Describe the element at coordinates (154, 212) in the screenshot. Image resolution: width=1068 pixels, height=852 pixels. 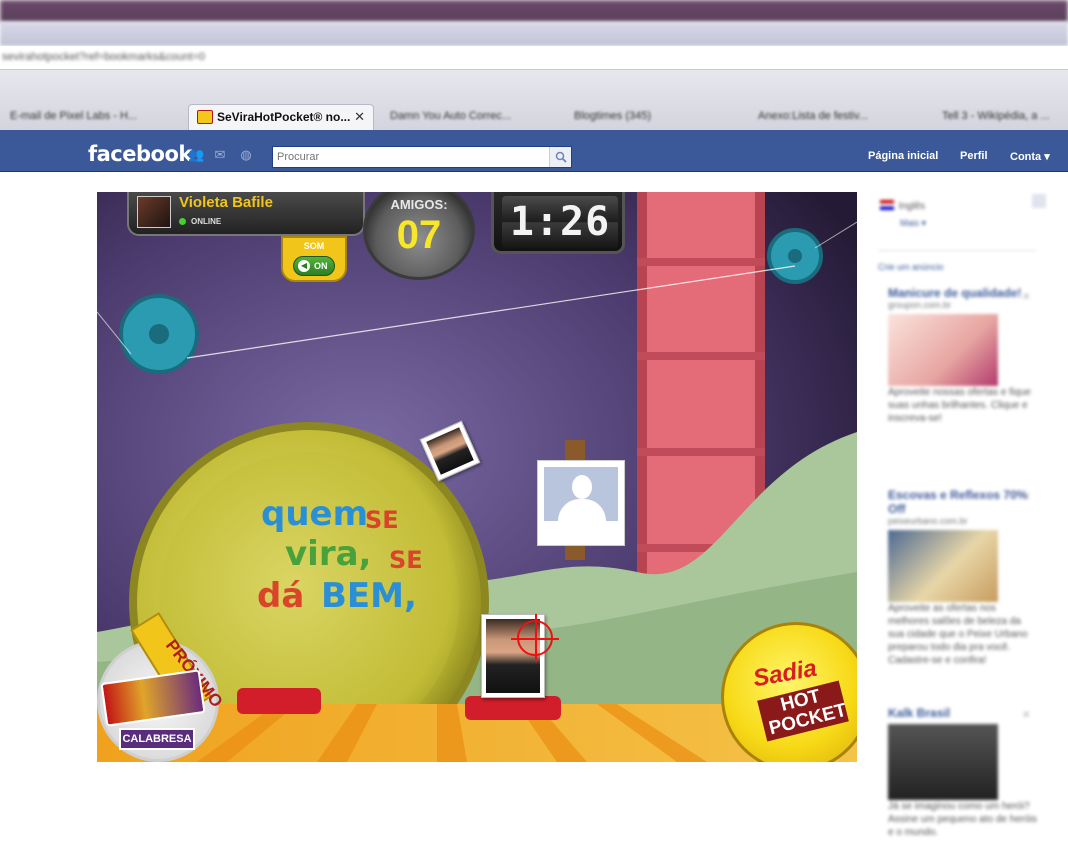
I see `avatar` at that location.